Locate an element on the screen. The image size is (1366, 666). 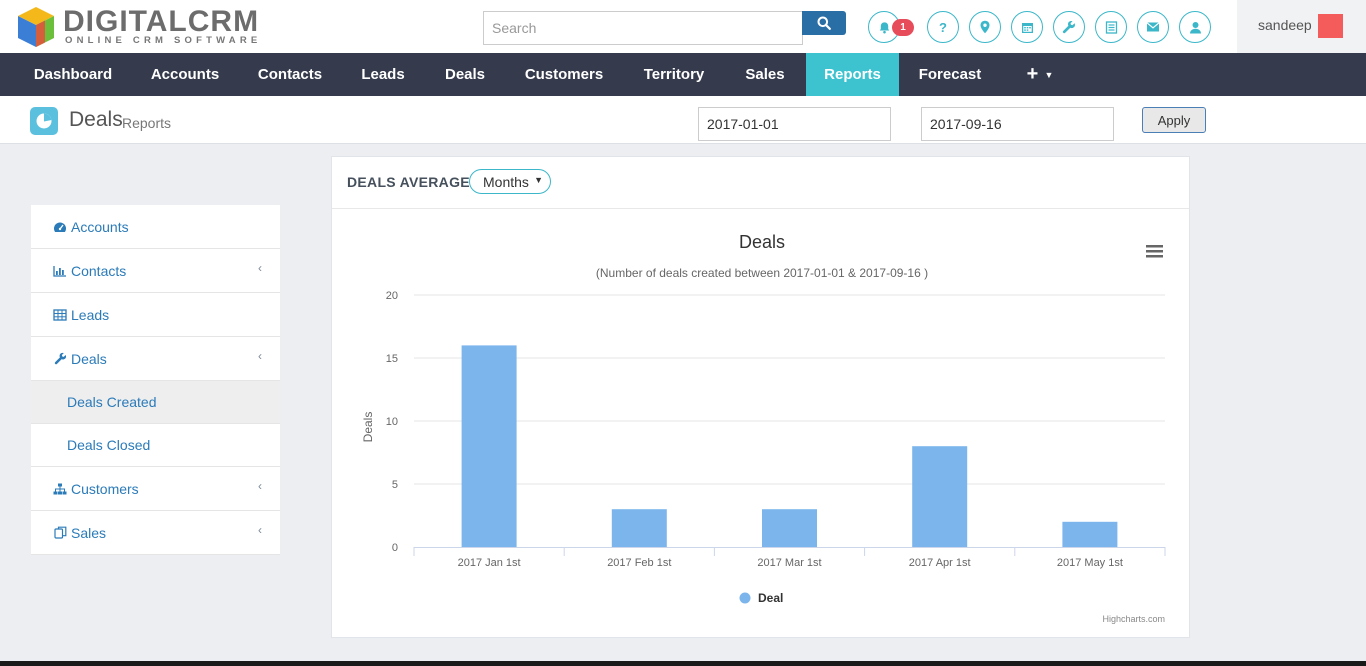
y-tick-label: 5 is located at coordinates (395, 485).